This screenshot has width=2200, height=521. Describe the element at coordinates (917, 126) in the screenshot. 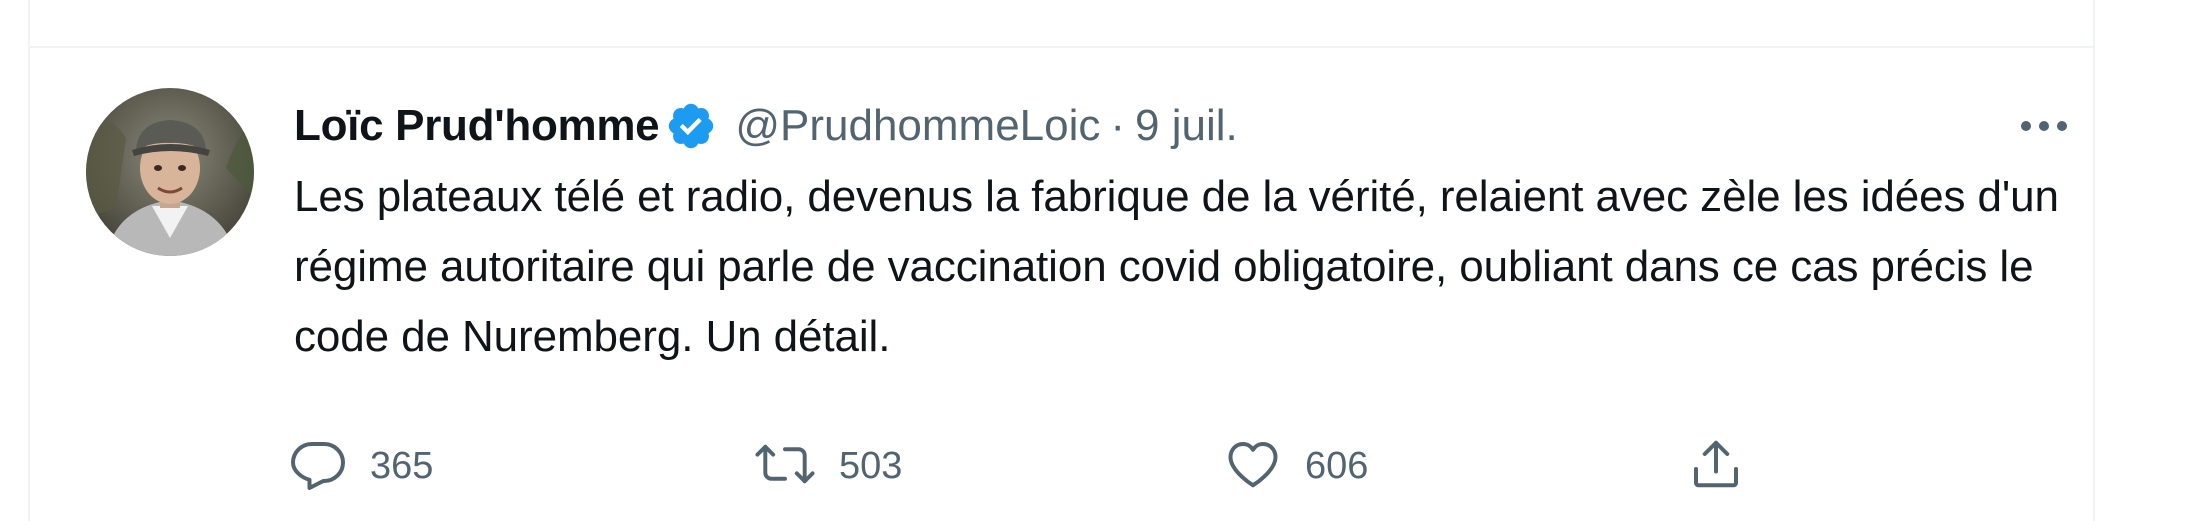

I see `author-handle: @PrudhommeLoic` at that location.